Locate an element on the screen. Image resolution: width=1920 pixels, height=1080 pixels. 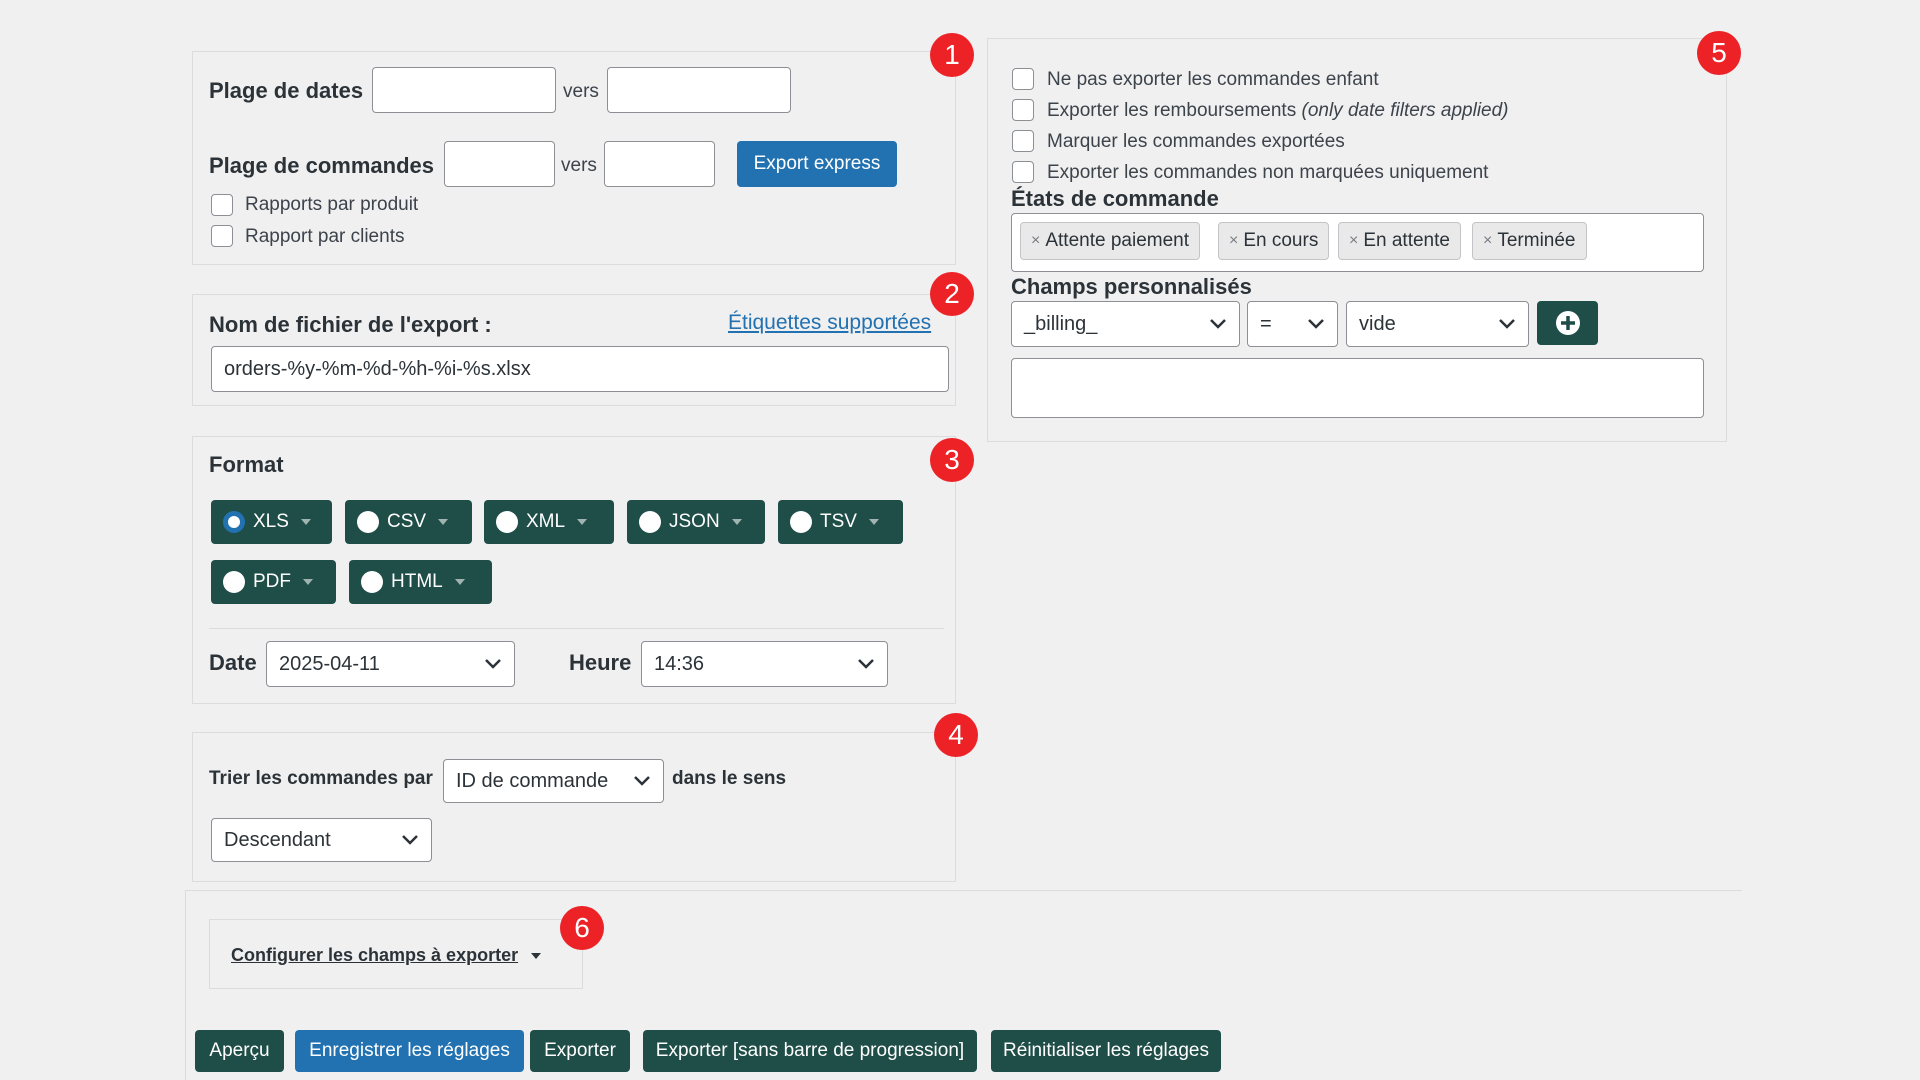
order-state-tag: × Terminée is located at coordinates (1529, 241).